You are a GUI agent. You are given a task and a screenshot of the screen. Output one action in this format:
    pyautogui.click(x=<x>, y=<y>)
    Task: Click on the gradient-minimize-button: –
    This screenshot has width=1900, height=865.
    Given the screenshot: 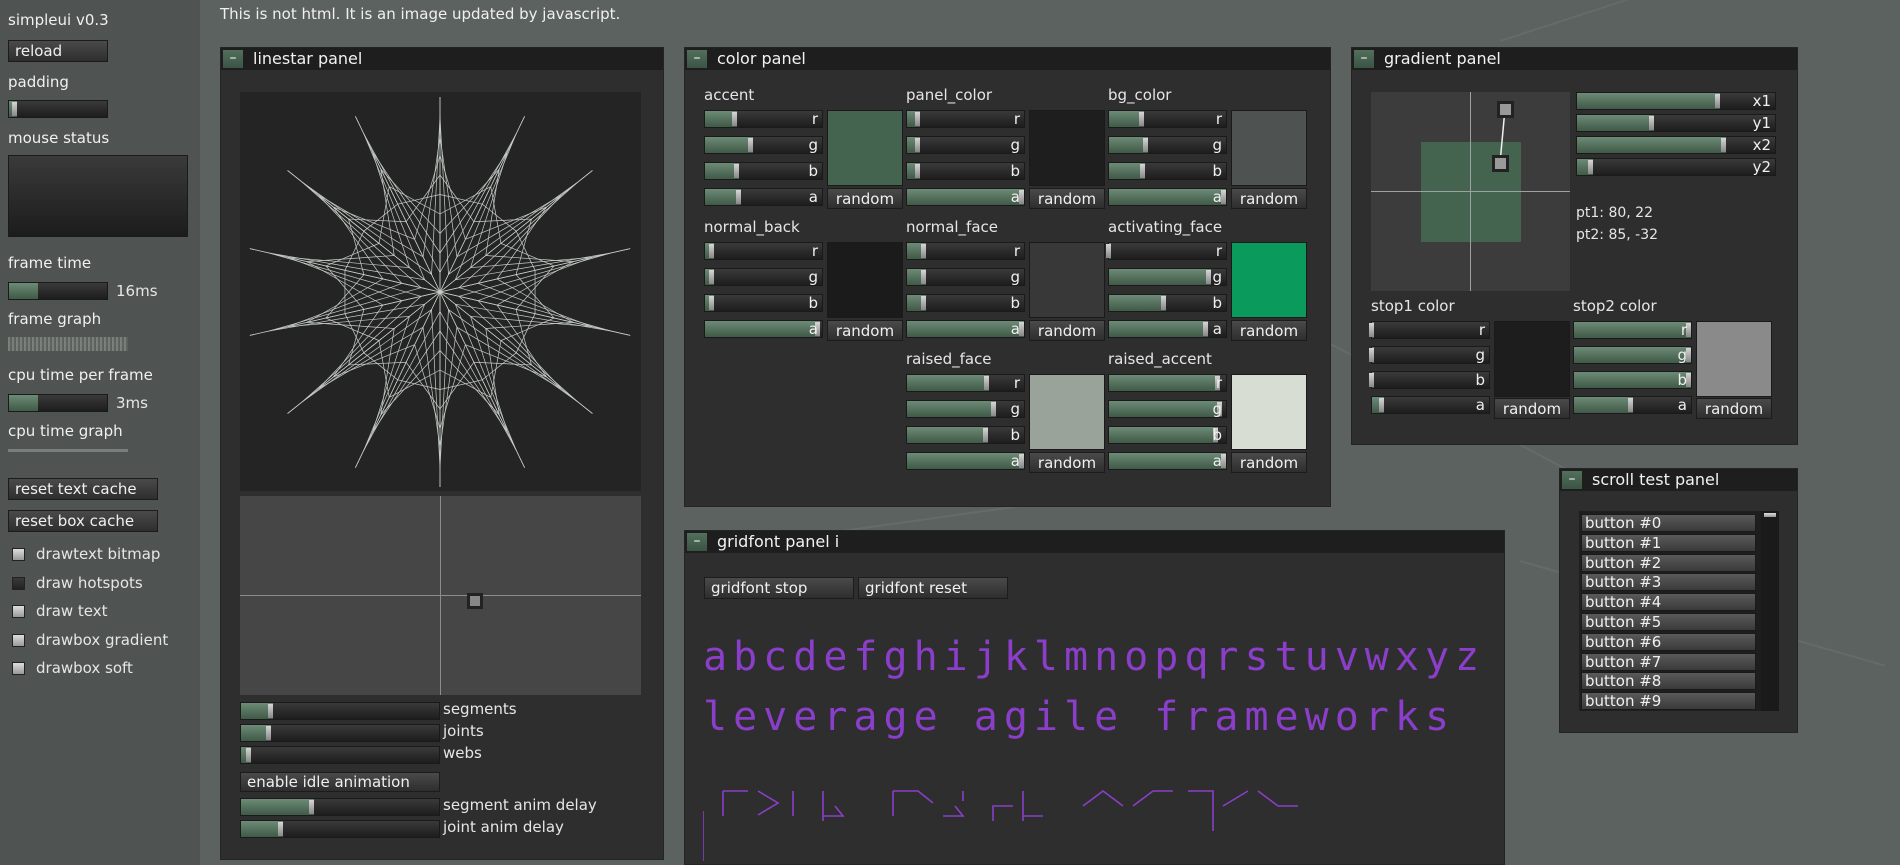 What is the action you would take?
    pyautogui.click(x=1364, y=59)
    